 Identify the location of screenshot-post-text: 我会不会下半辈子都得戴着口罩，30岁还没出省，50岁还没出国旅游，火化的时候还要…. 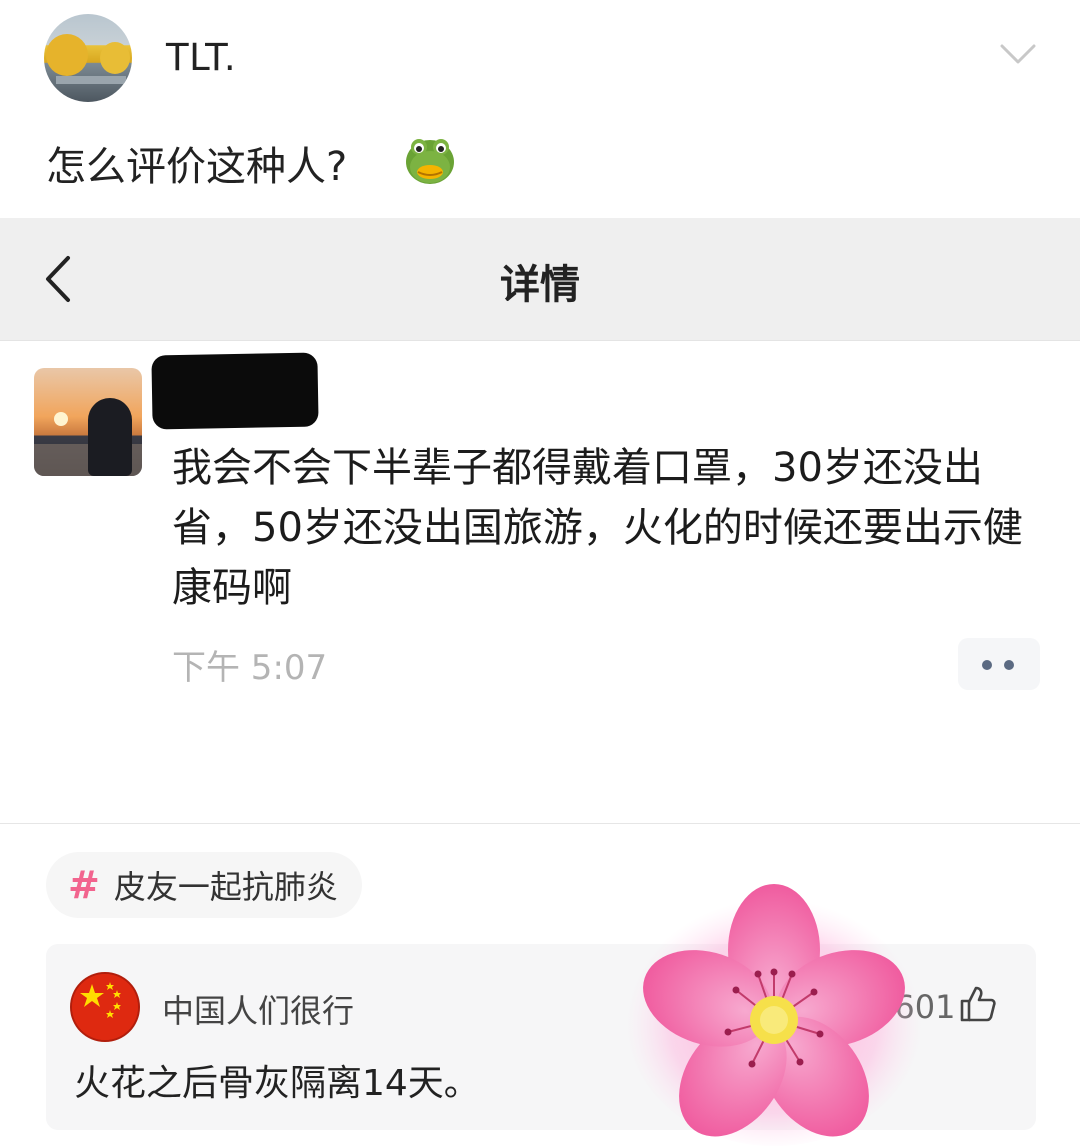
(597, 528).